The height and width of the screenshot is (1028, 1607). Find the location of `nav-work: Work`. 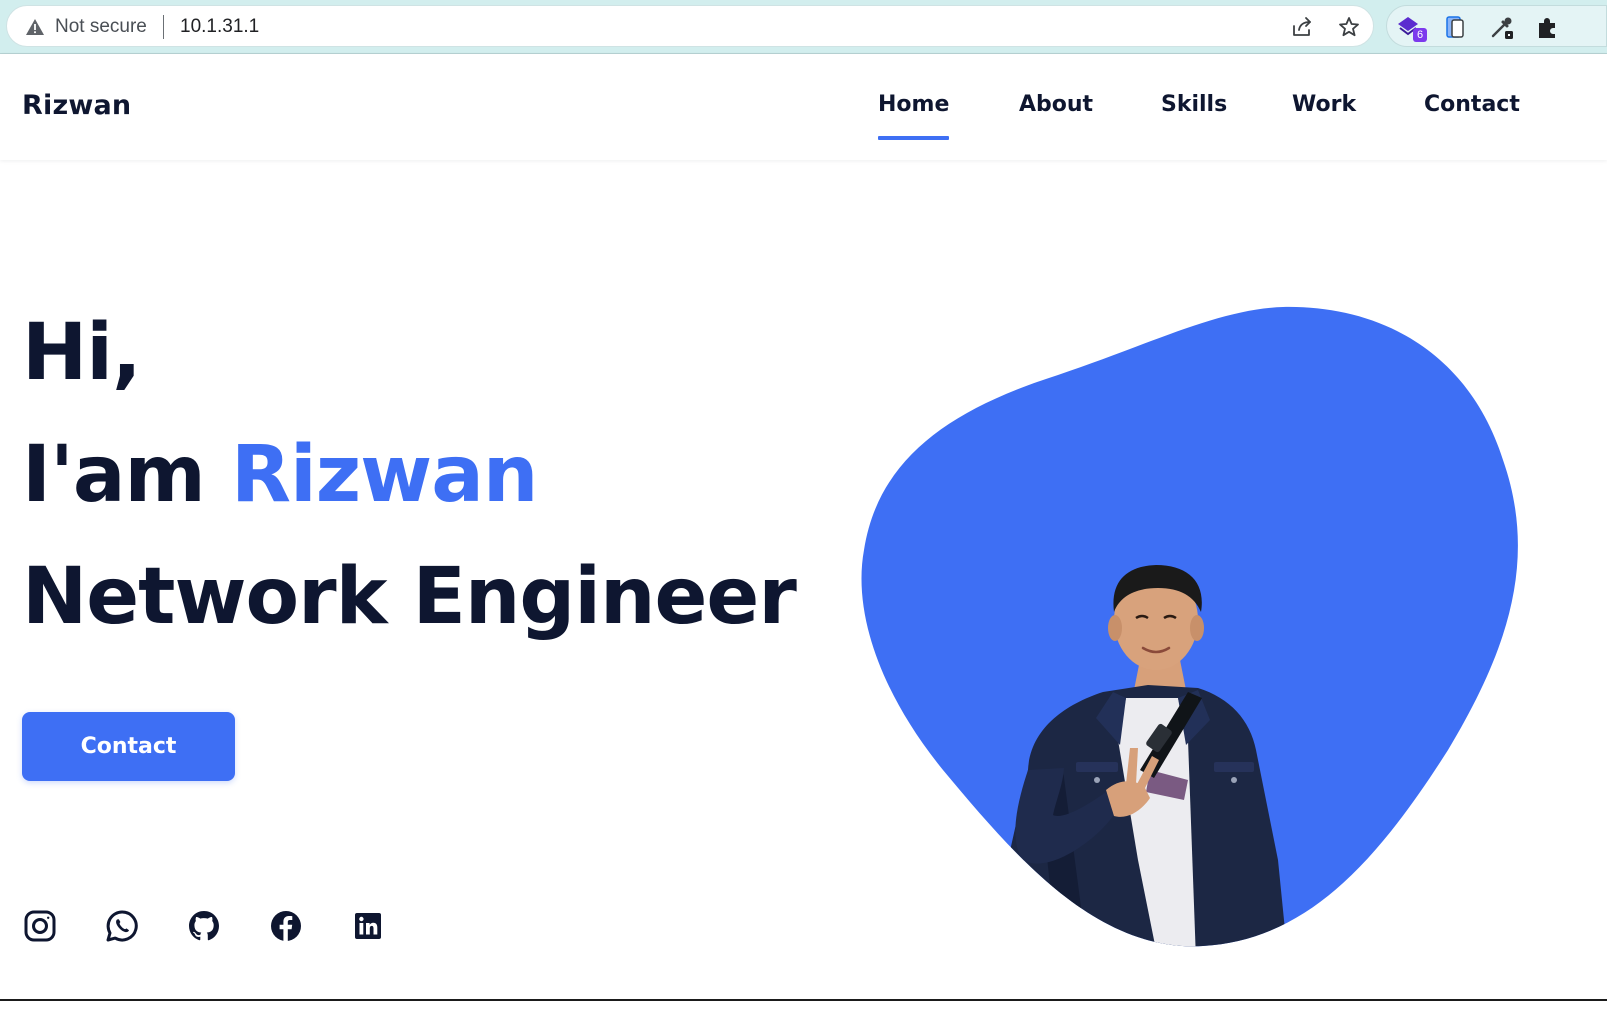

nav-work: Work is located at coordinates (1324, 104).